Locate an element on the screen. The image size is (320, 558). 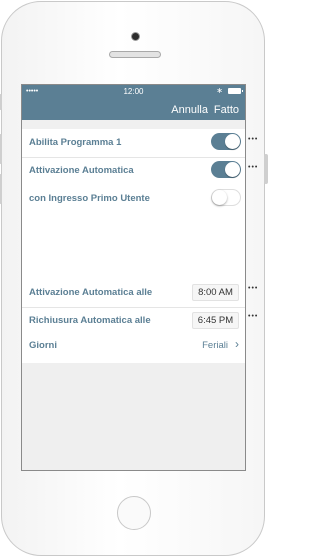
closing-time-row: Richiusura Automatica alle 6:45 PM is located at coordinates (133, 321).